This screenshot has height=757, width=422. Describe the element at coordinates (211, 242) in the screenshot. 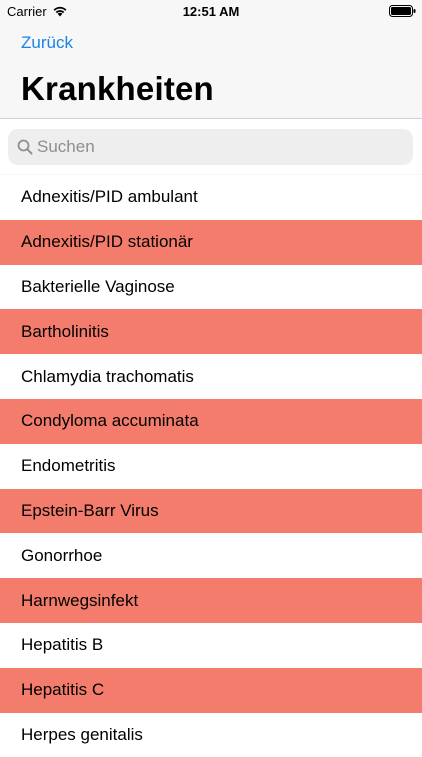

I see `list-item: Adnexitis/PID stationär` at that location.